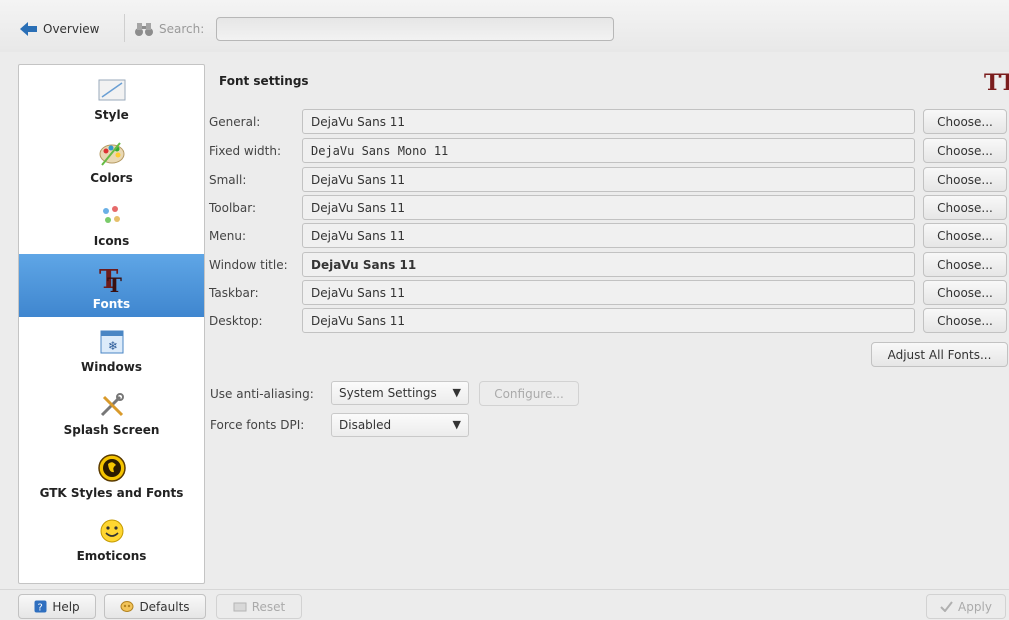 The image size is (1009, 620). Describe the element at coordinates (164, 606) in the screenshot. I see `defaults-label: Defaults` at that location.